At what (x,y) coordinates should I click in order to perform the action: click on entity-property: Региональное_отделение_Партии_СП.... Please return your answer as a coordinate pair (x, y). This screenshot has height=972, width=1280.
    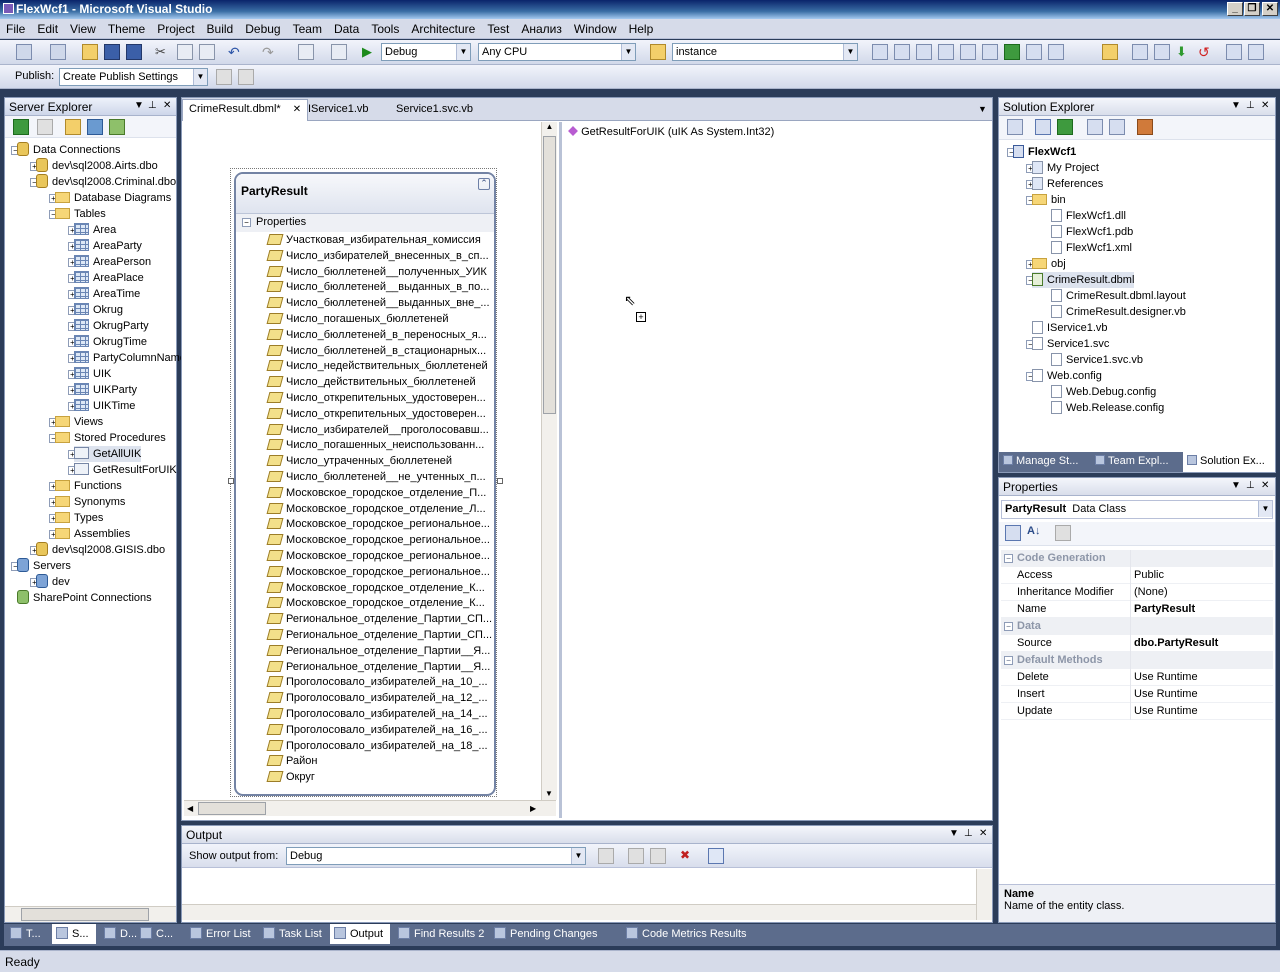
    Looking at the image, I should click on (379, 635).